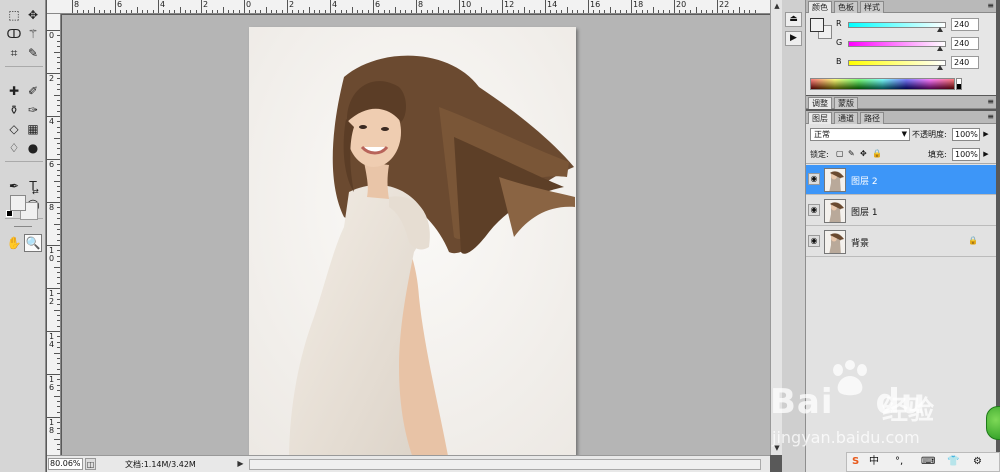 This screenshot has height=472, width=1000. I want to click on layer-row: ◉ 背景 🔒, so click(901, 242).